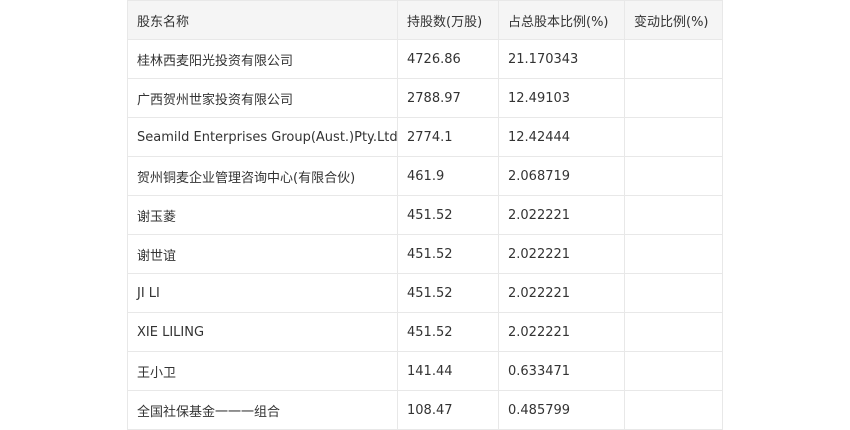 This screenshot has height=430, width=850. I want to click on table-row: 王小卫 141.44 0.633471, so click(425, 371).